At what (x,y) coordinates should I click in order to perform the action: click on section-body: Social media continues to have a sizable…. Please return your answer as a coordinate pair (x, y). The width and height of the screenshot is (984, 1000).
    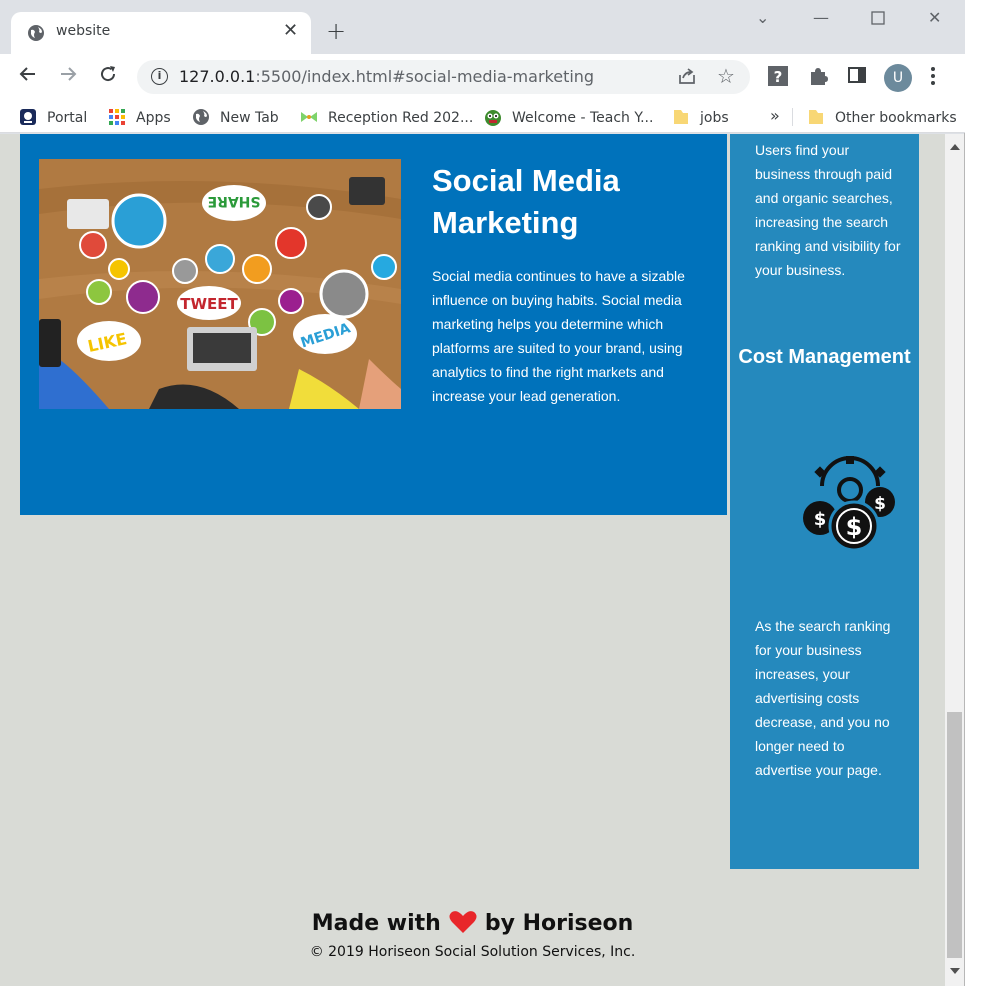
    Looking at the image, I should click on (558, 336).